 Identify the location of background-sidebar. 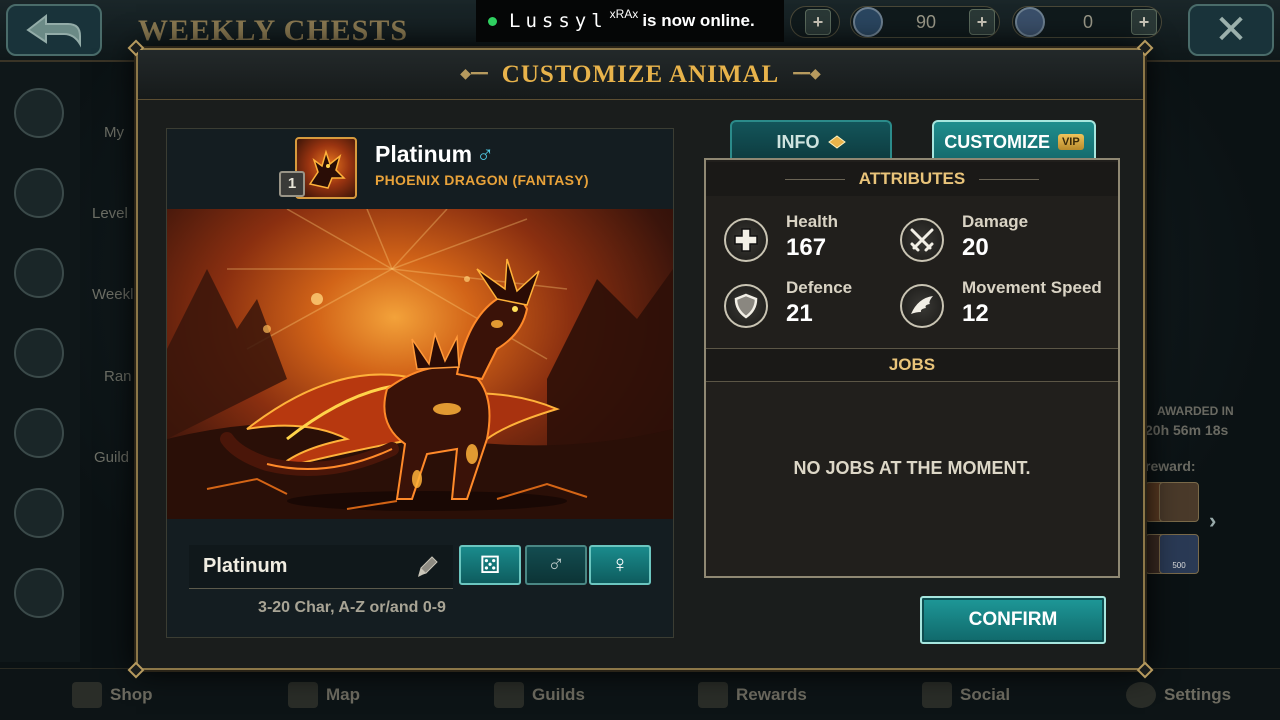
(40, 362).